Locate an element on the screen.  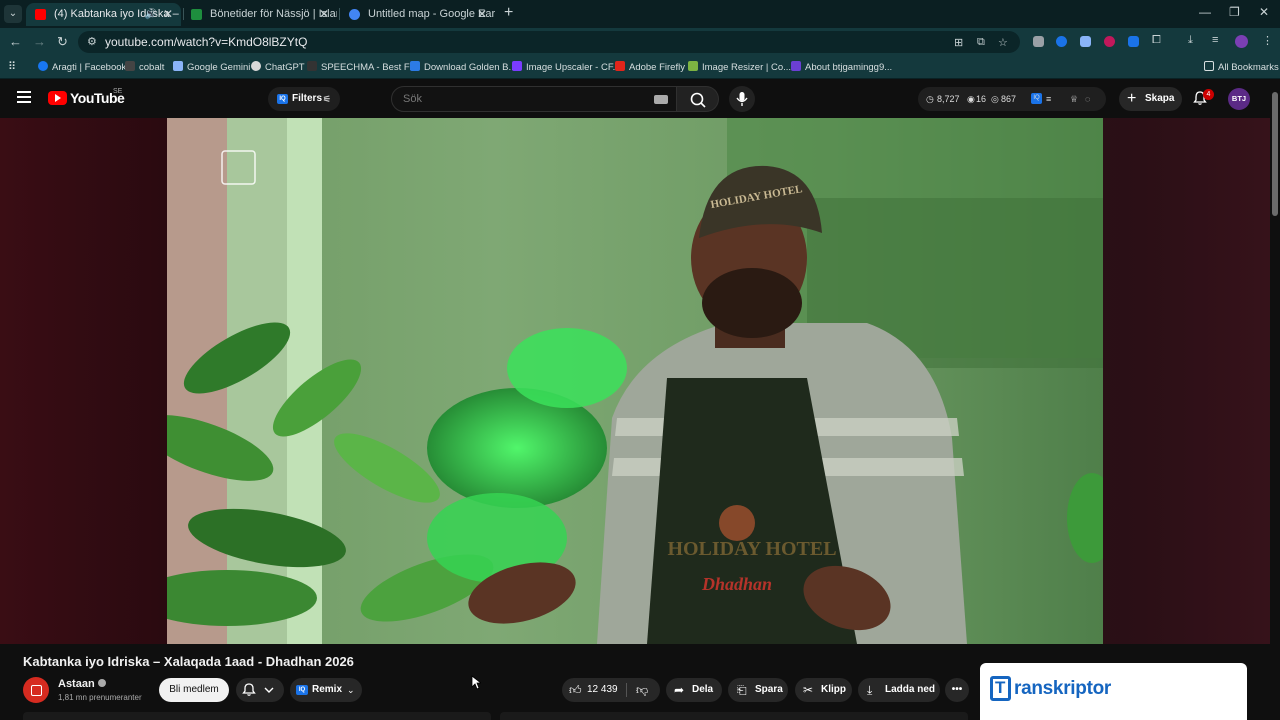
download-label: Ladda ned is located at coordinates (910, 689).